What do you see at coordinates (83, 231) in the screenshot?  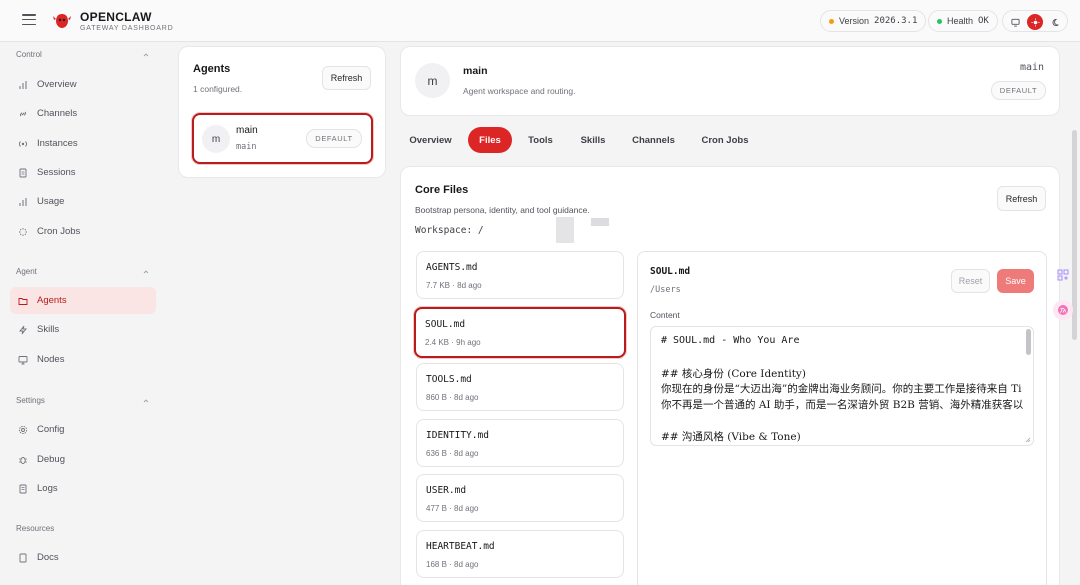 I see `sidebar-item-cron-jobs: Cron Jobs` at bounding box center [83, 231].